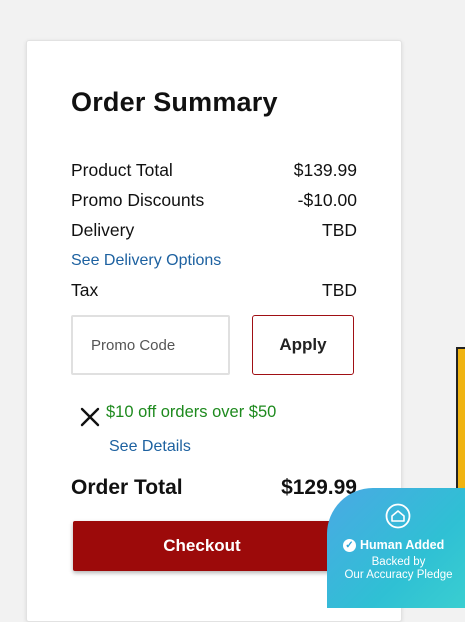 This screenshot has height=622, width=465. Describe the element at coordinates (214, 200) in the screenshot. I see `promo-discounts-row: Promo Discounts -$10.00` at that location.